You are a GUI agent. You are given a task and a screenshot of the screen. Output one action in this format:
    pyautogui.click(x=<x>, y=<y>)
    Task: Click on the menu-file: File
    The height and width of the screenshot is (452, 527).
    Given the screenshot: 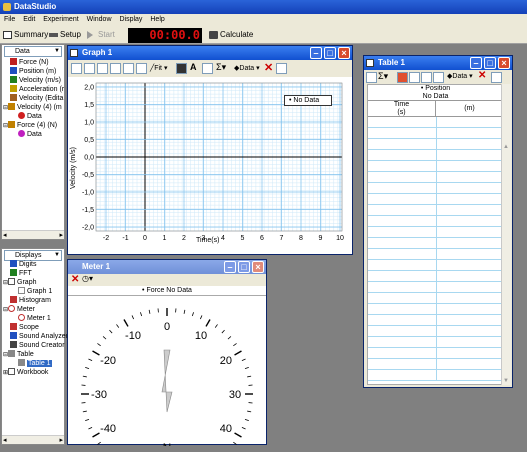 What is the action you would take?
    pyautogui.click(x=9, y=19)
    